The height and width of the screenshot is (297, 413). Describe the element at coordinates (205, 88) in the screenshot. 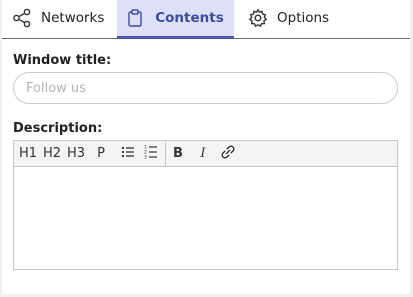

I see `window-title-input` at that location.